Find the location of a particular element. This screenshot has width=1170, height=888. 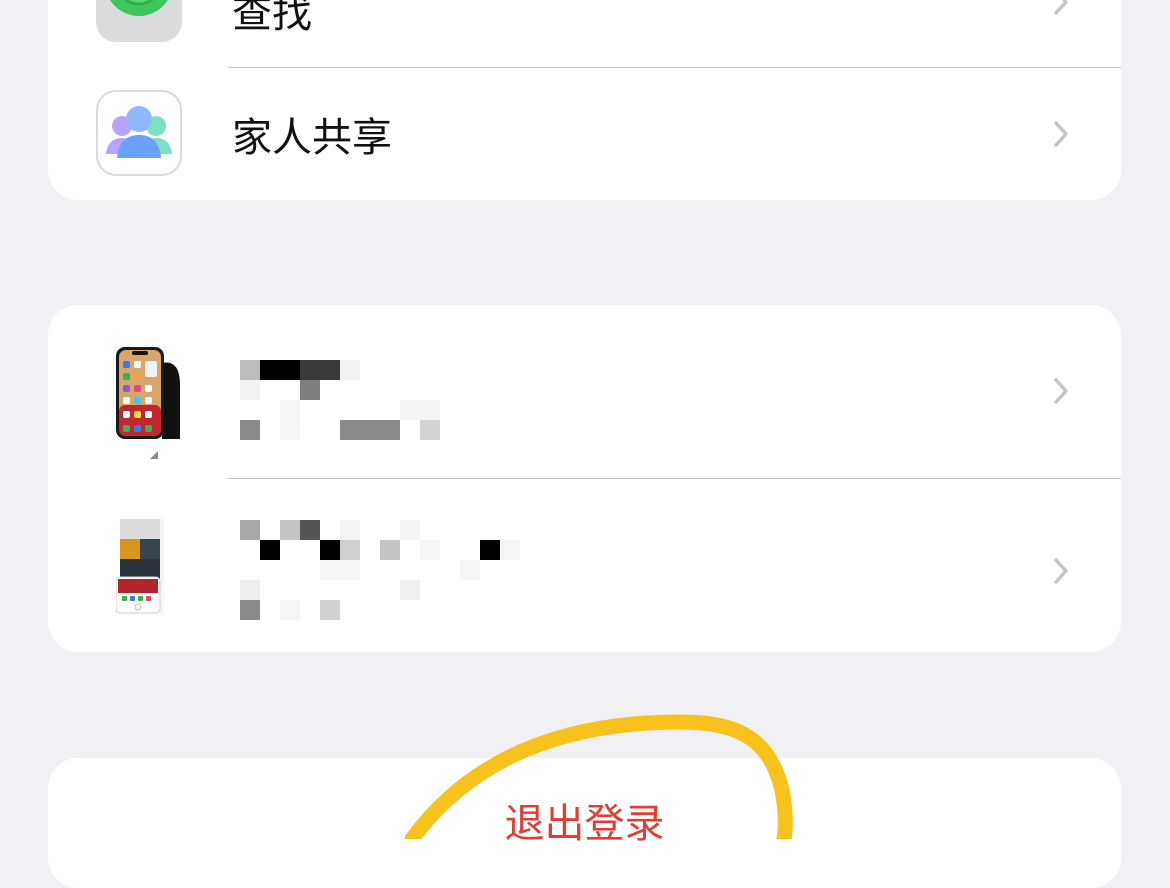

device-icon-shadow is located at coordinates (154, 455).